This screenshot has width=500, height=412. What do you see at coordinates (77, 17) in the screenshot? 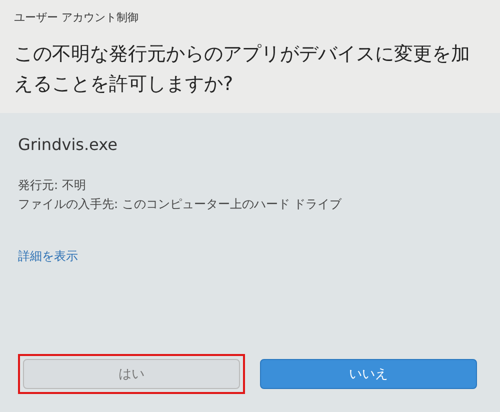
I see `window-title: ユーザー アカウント制御` at bounding box center [77, 17].